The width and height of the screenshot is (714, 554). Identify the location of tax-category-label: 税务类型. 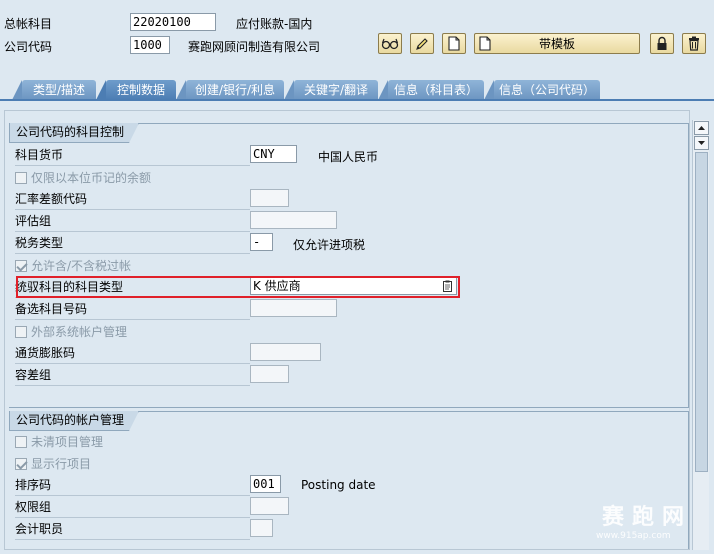
(132, 243).